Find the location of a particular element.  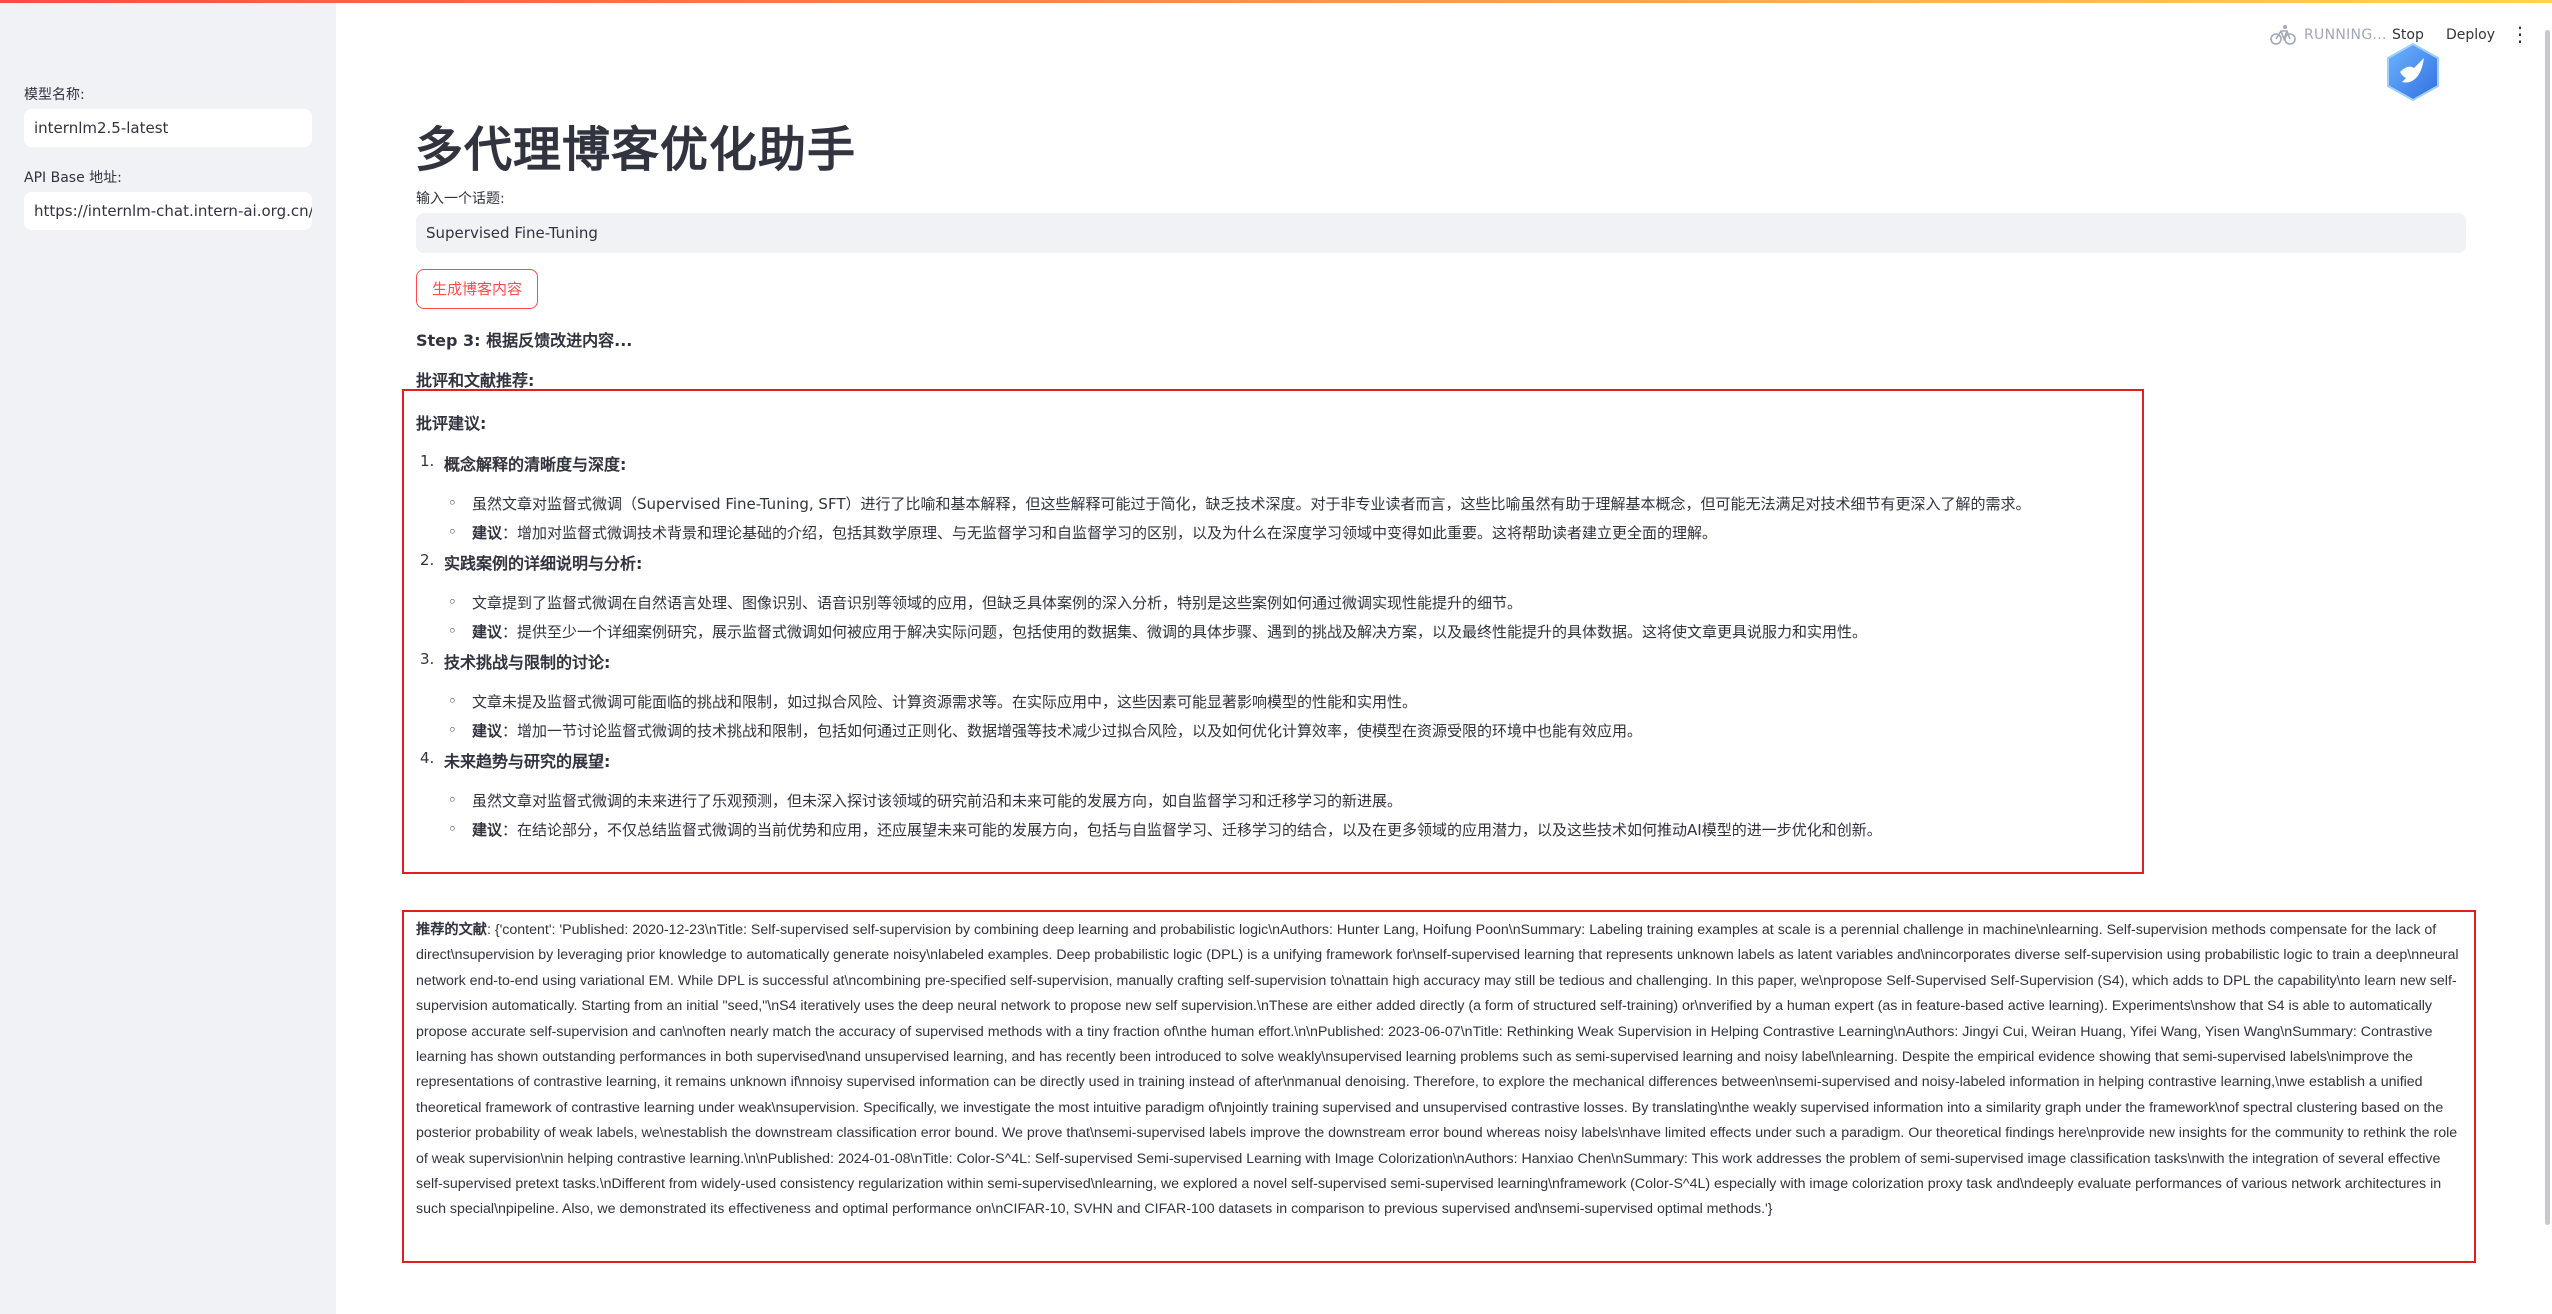

critique-item-title: 技术挑战与限制的讨论: is located at coordinates (527, 662).